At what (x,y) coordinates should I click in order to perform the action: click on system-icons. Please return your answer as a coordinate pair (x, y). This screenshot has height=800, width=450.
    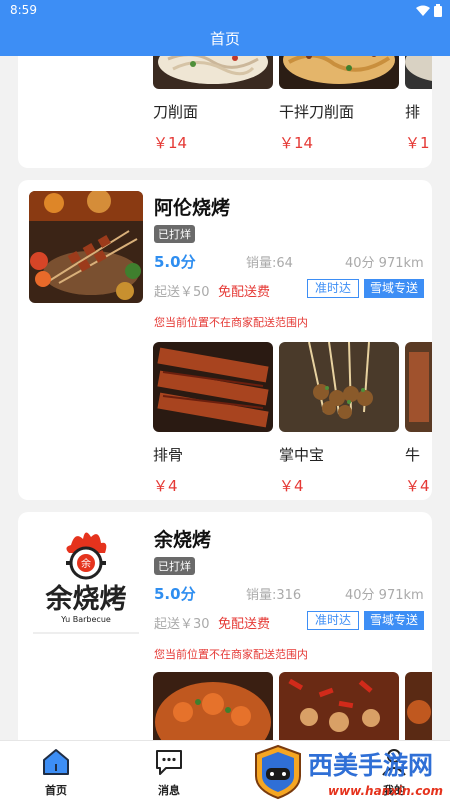
    Looking at the image, I should click on (429, 10).